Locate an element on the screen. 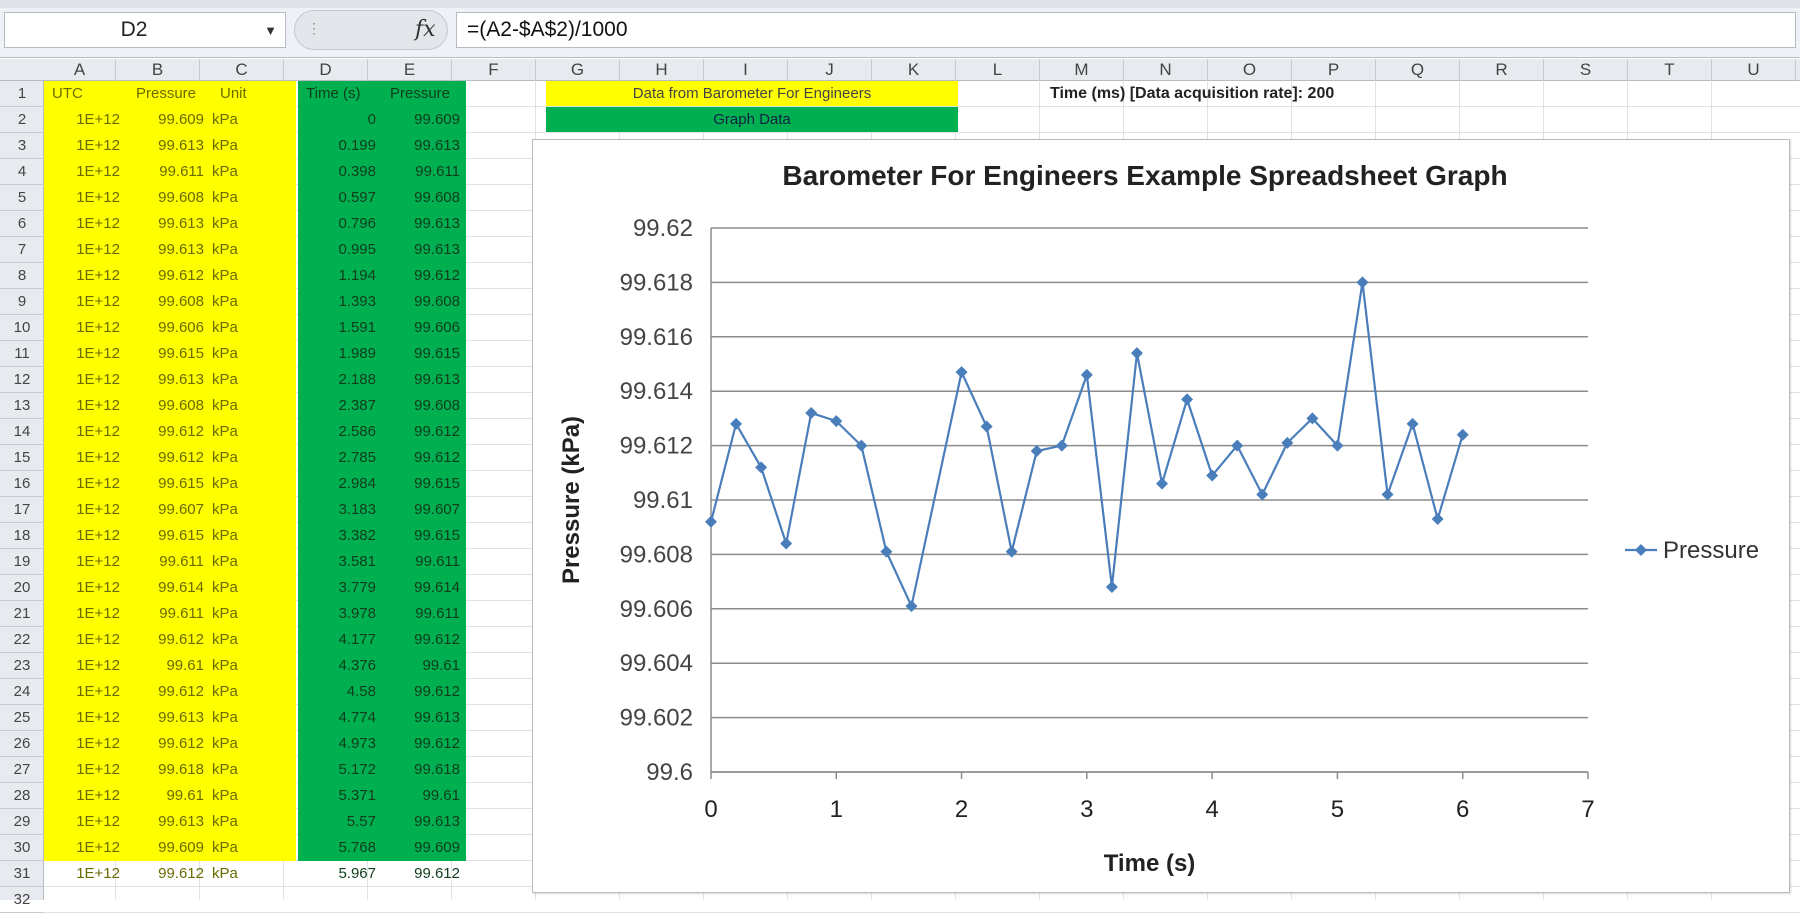  cell-time: 5.172 is located at coordinates (337, 770).